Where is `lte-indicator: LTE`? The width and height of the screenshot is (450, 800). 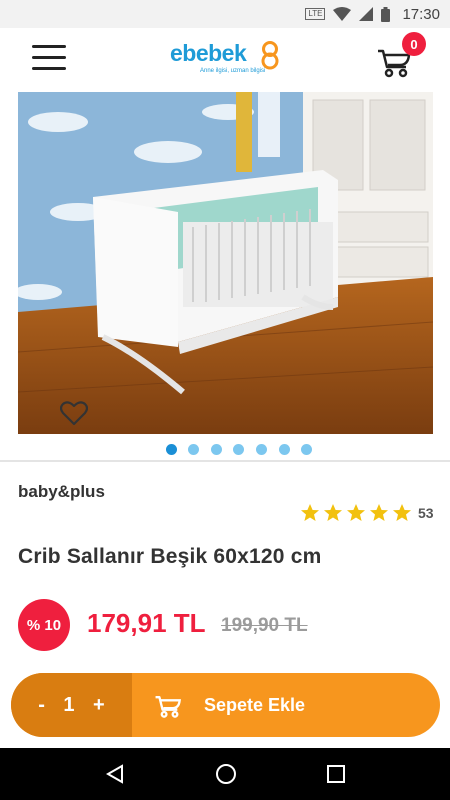
lte-indicator: LTE is located at coordinates (315, 14).